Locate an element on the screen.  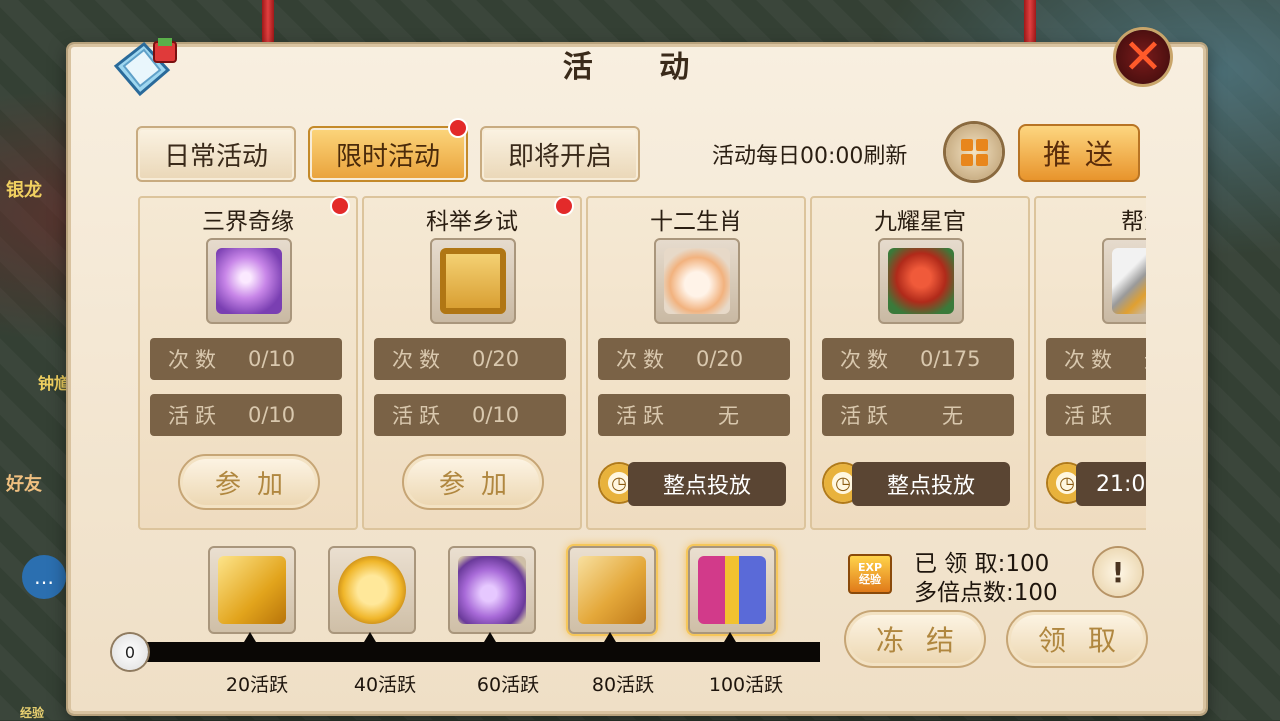
activity-card: 九耀星官 次数 0/175 活跃 无 ◷ 整点投放 is located at coordinates (920, 363).